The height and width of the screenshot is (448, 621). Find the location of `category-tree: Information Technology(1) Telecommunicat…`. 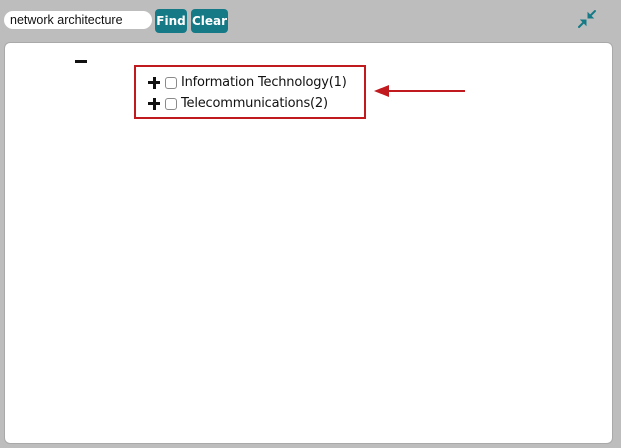

category-tree: Information Technology(1) Telecommunicat… is located at coordinates (244, 93).